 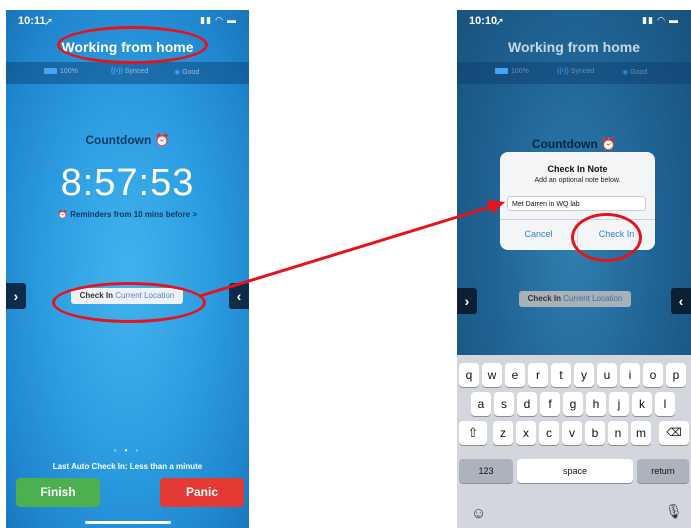 I want to click on annotation-arrow, so click(x=352, y=249).